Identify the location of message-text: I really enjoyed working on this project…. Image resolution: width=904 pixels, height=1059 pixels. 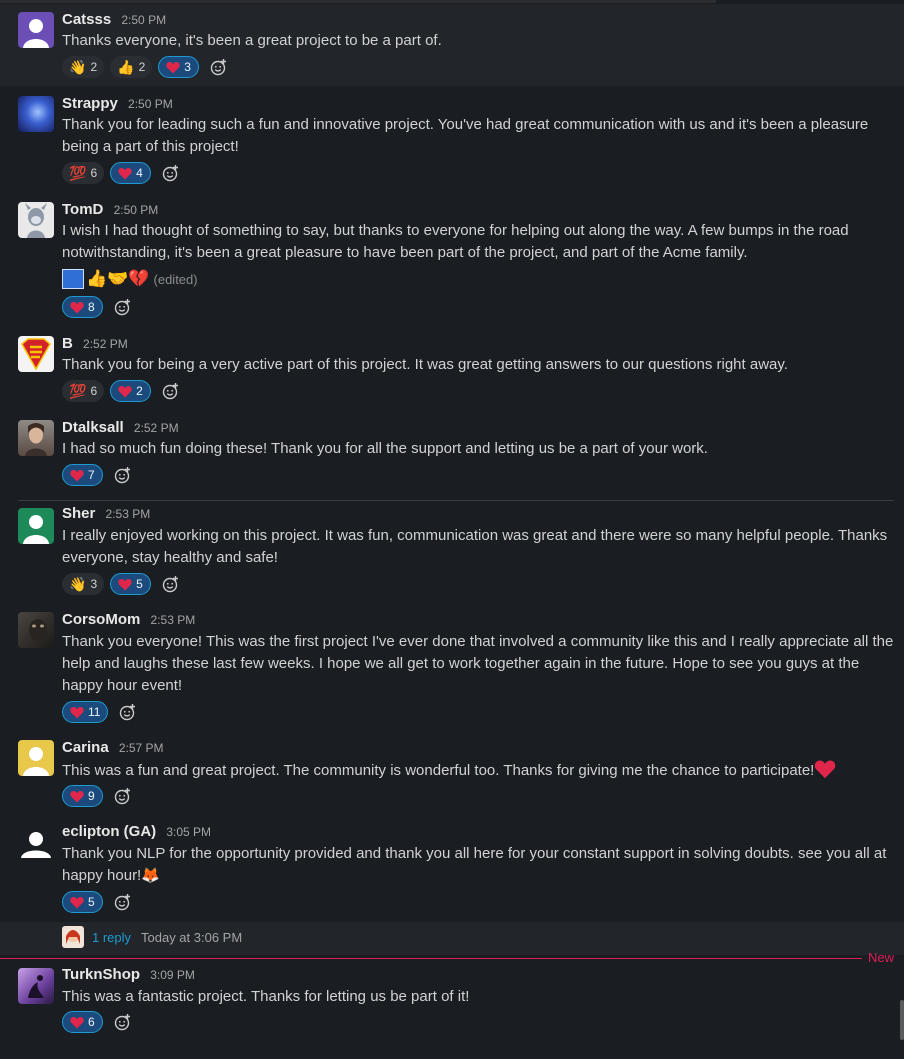
(475, 546).